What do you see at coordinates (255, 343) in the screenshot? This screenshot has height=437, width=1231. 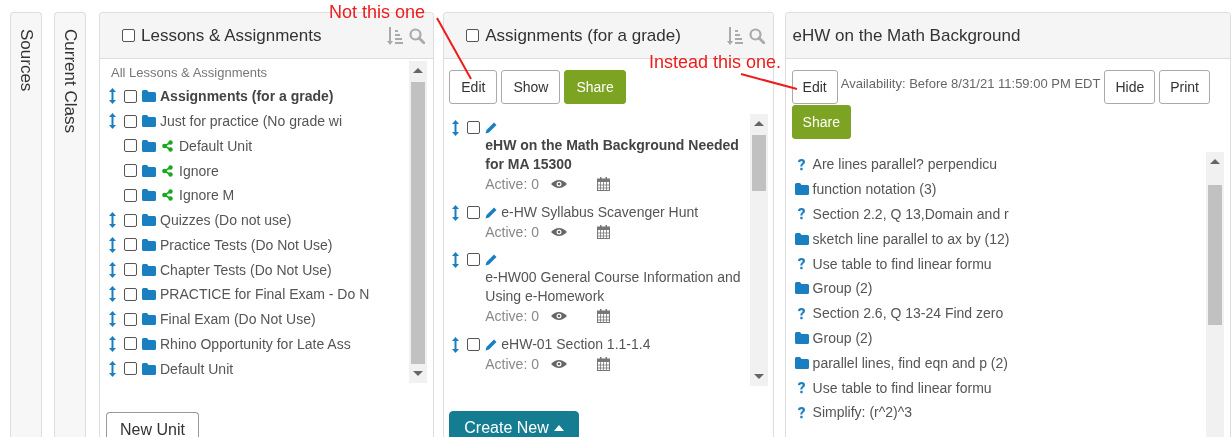 I see `unit-item: Rhino Opportunity for Late Ass` at bounding box center [255, 343].